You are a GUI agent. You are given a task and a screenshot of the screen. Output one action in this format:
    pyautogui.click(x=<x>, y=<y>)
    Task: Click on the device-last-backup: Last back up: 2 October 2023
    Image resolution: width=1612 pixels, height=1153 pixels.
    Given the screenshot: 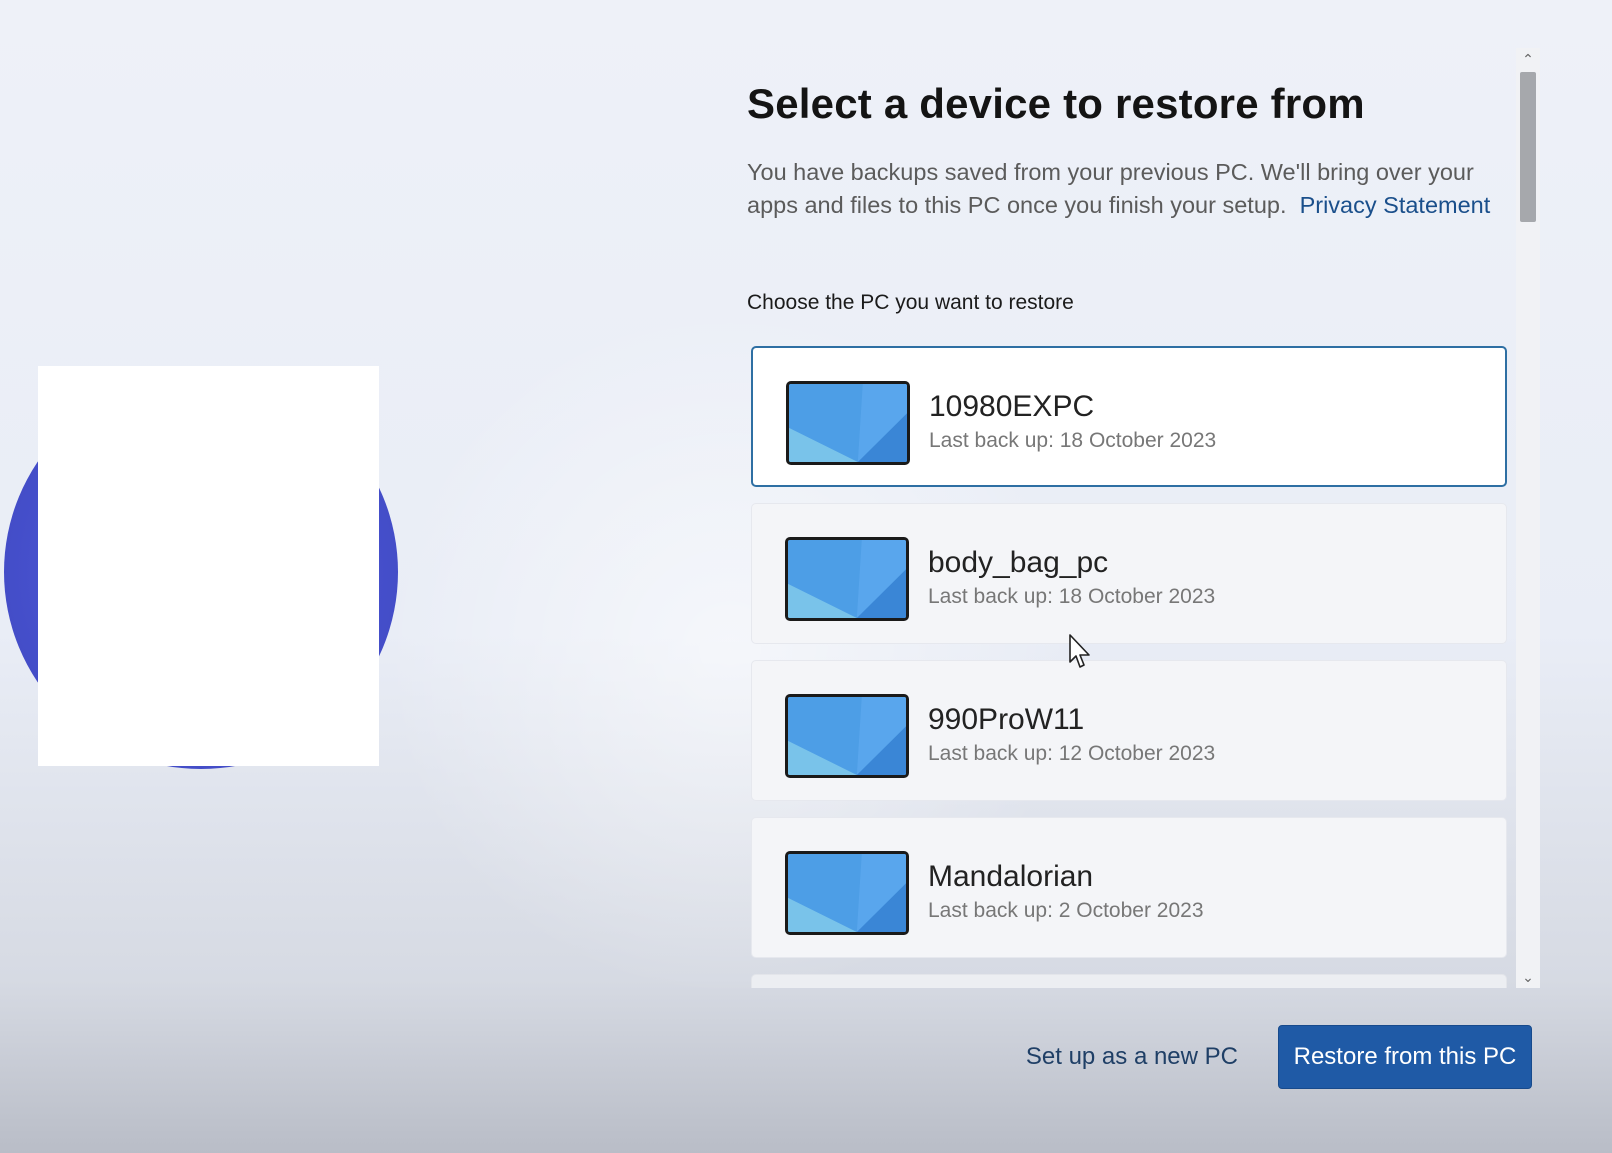 What is the action you would take?
    pyautogui.click(x=1066, y=910)
    